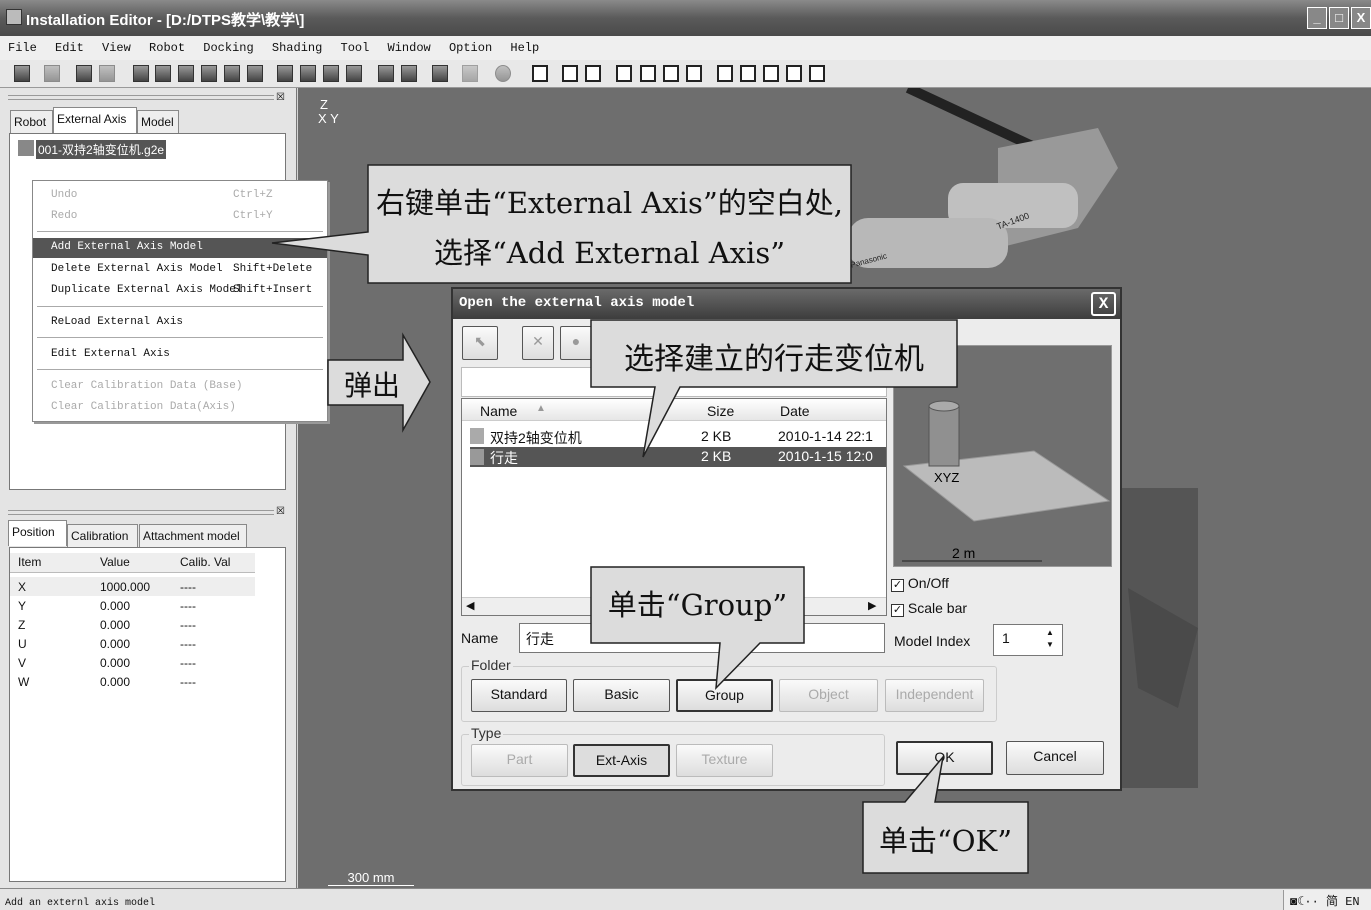 The width and height of the screenshot is (1371, 910). I want to click on ime-tray: ◙☾·· 简 EN, so click(1327, 900).